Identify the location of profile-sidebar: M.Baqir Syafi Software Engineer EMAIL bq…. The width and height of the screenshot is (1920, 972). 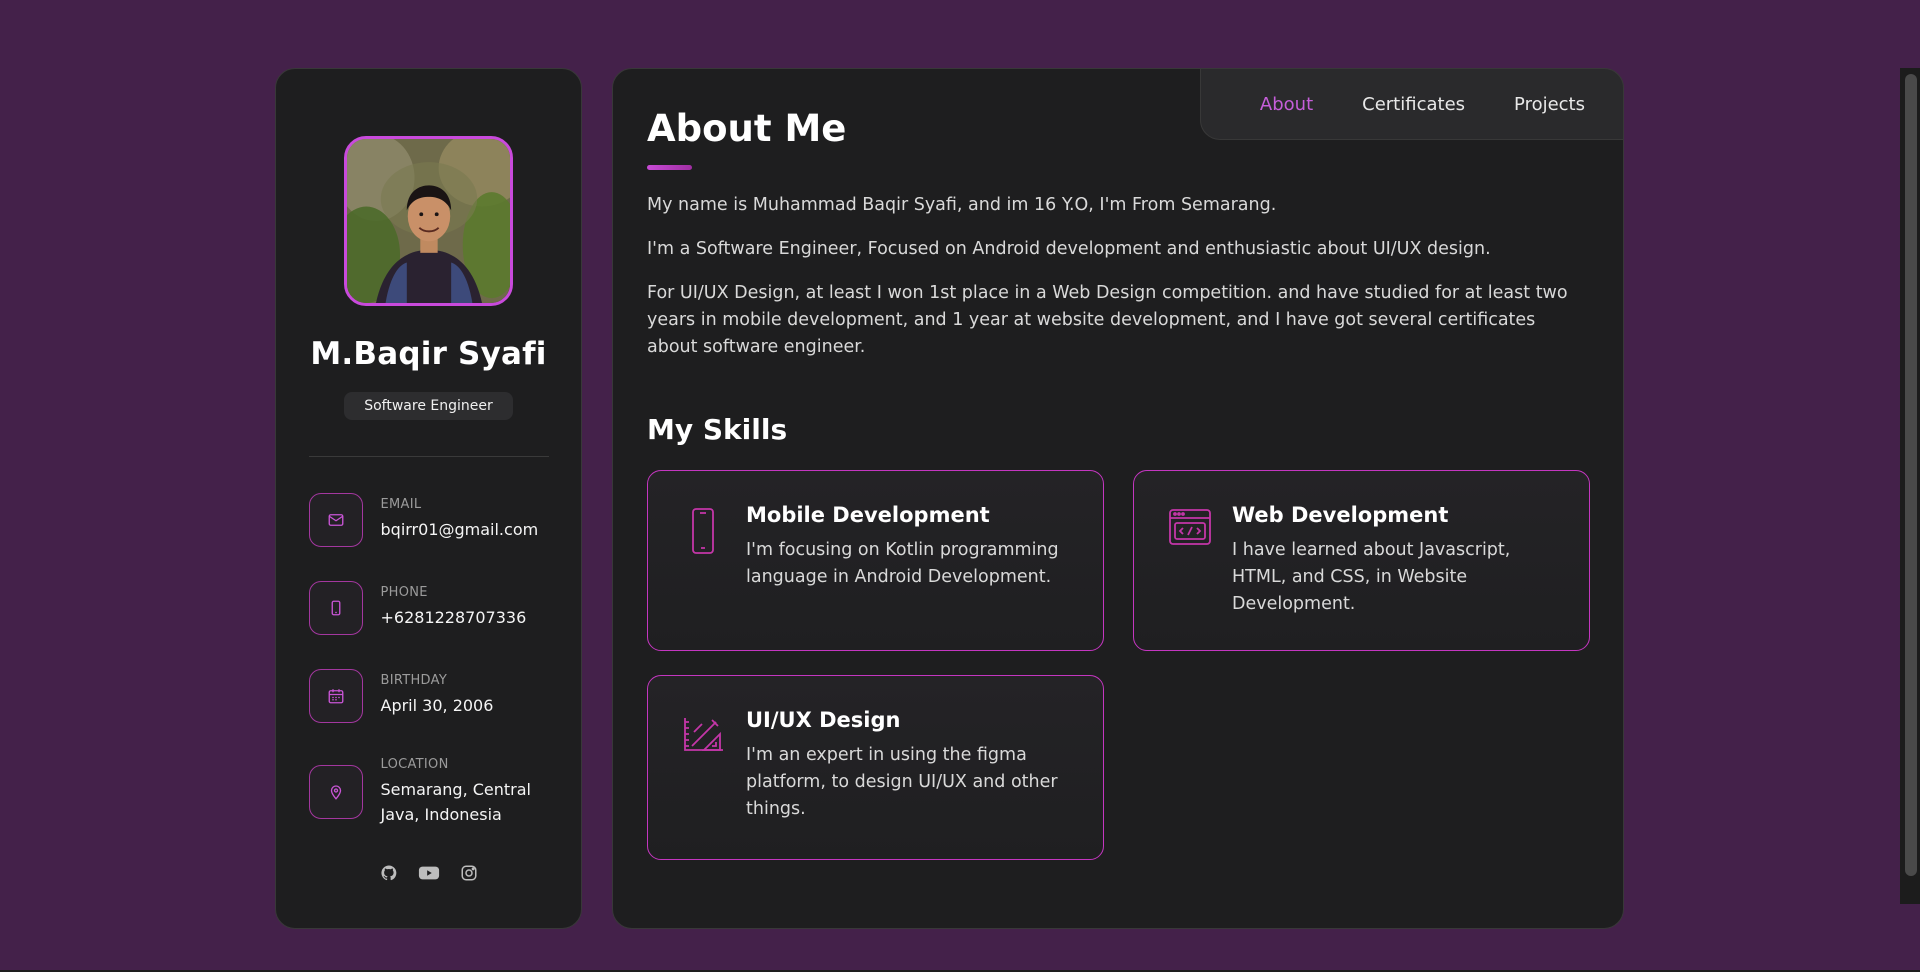
(428, 498).